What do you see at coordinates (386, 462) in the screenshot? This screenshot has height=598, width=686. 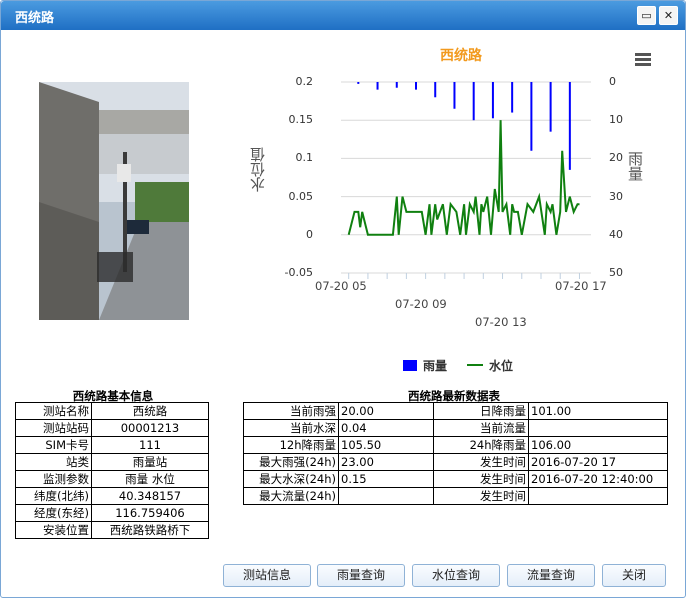 I see `latest-value: 23.00` at bounding box center [386, 462].